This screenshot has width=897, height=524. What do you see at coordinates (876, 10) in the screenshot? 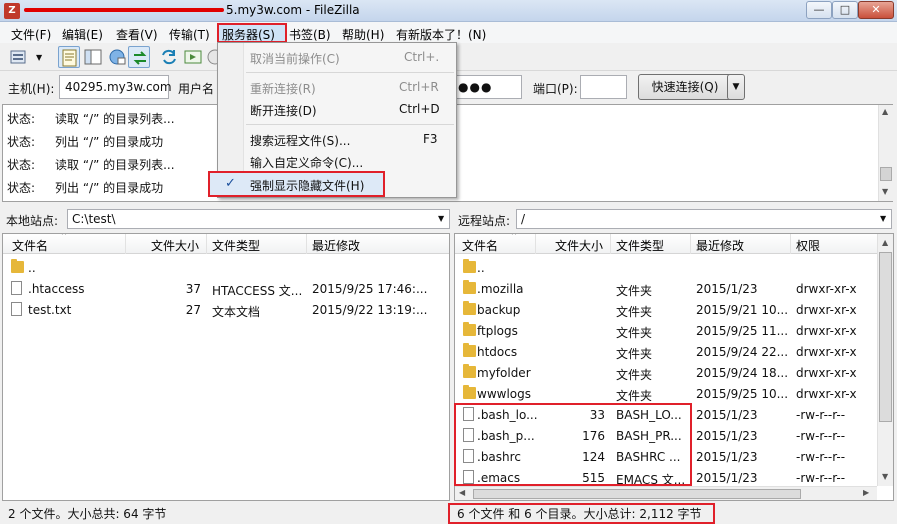
I see `close-button: ✕` at bounding box center [876, 10].